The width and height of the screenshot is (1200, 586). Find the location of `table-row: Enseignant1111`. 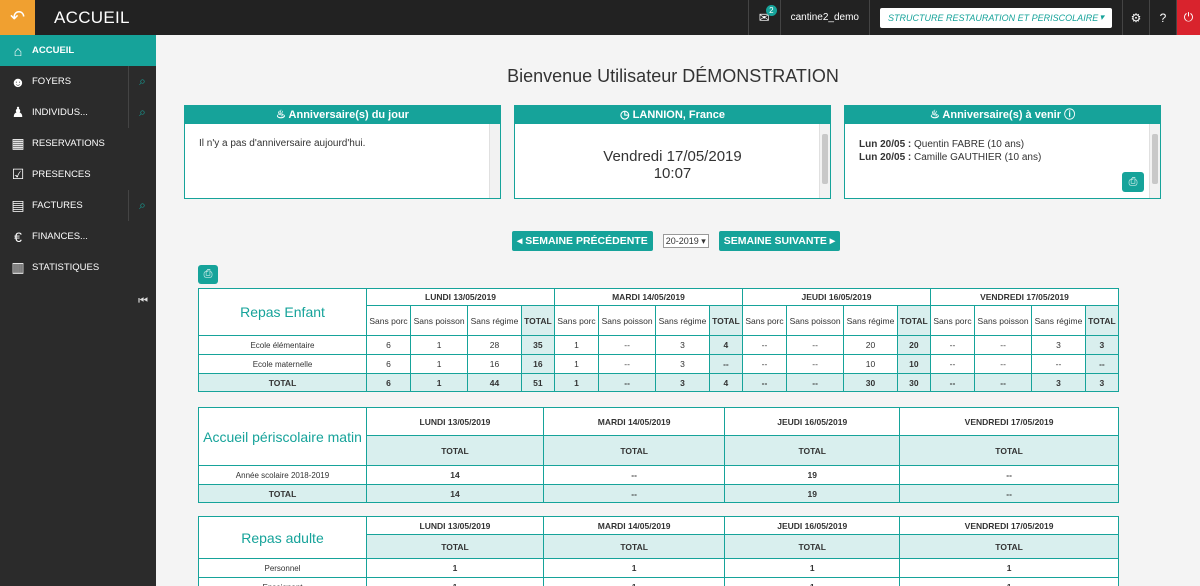

table-row: Enseignant1111 is located at coordinates (658, 581).